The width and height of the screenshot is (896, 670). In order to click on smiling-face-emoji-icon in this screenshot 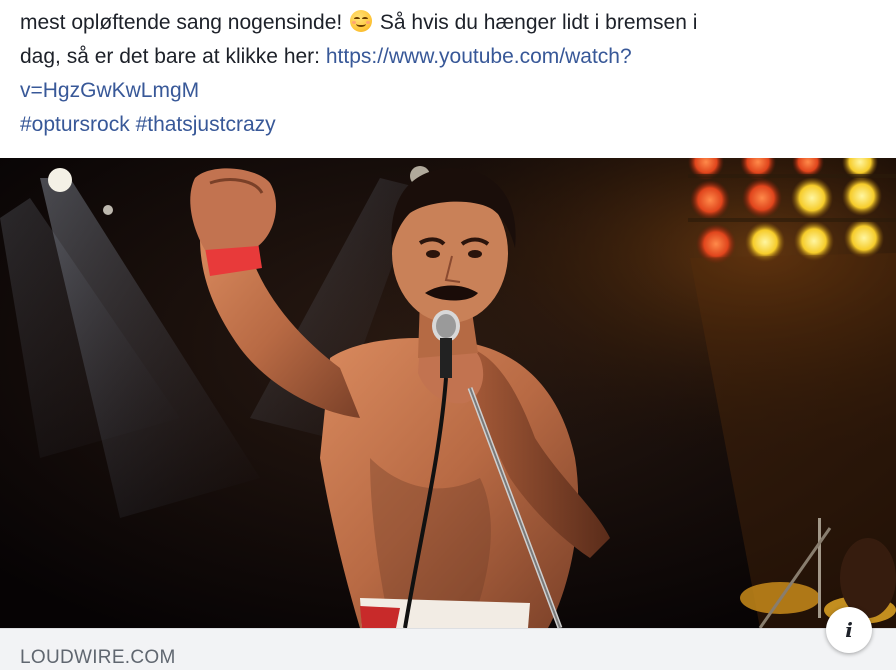, I will do `click(361, 21)`.